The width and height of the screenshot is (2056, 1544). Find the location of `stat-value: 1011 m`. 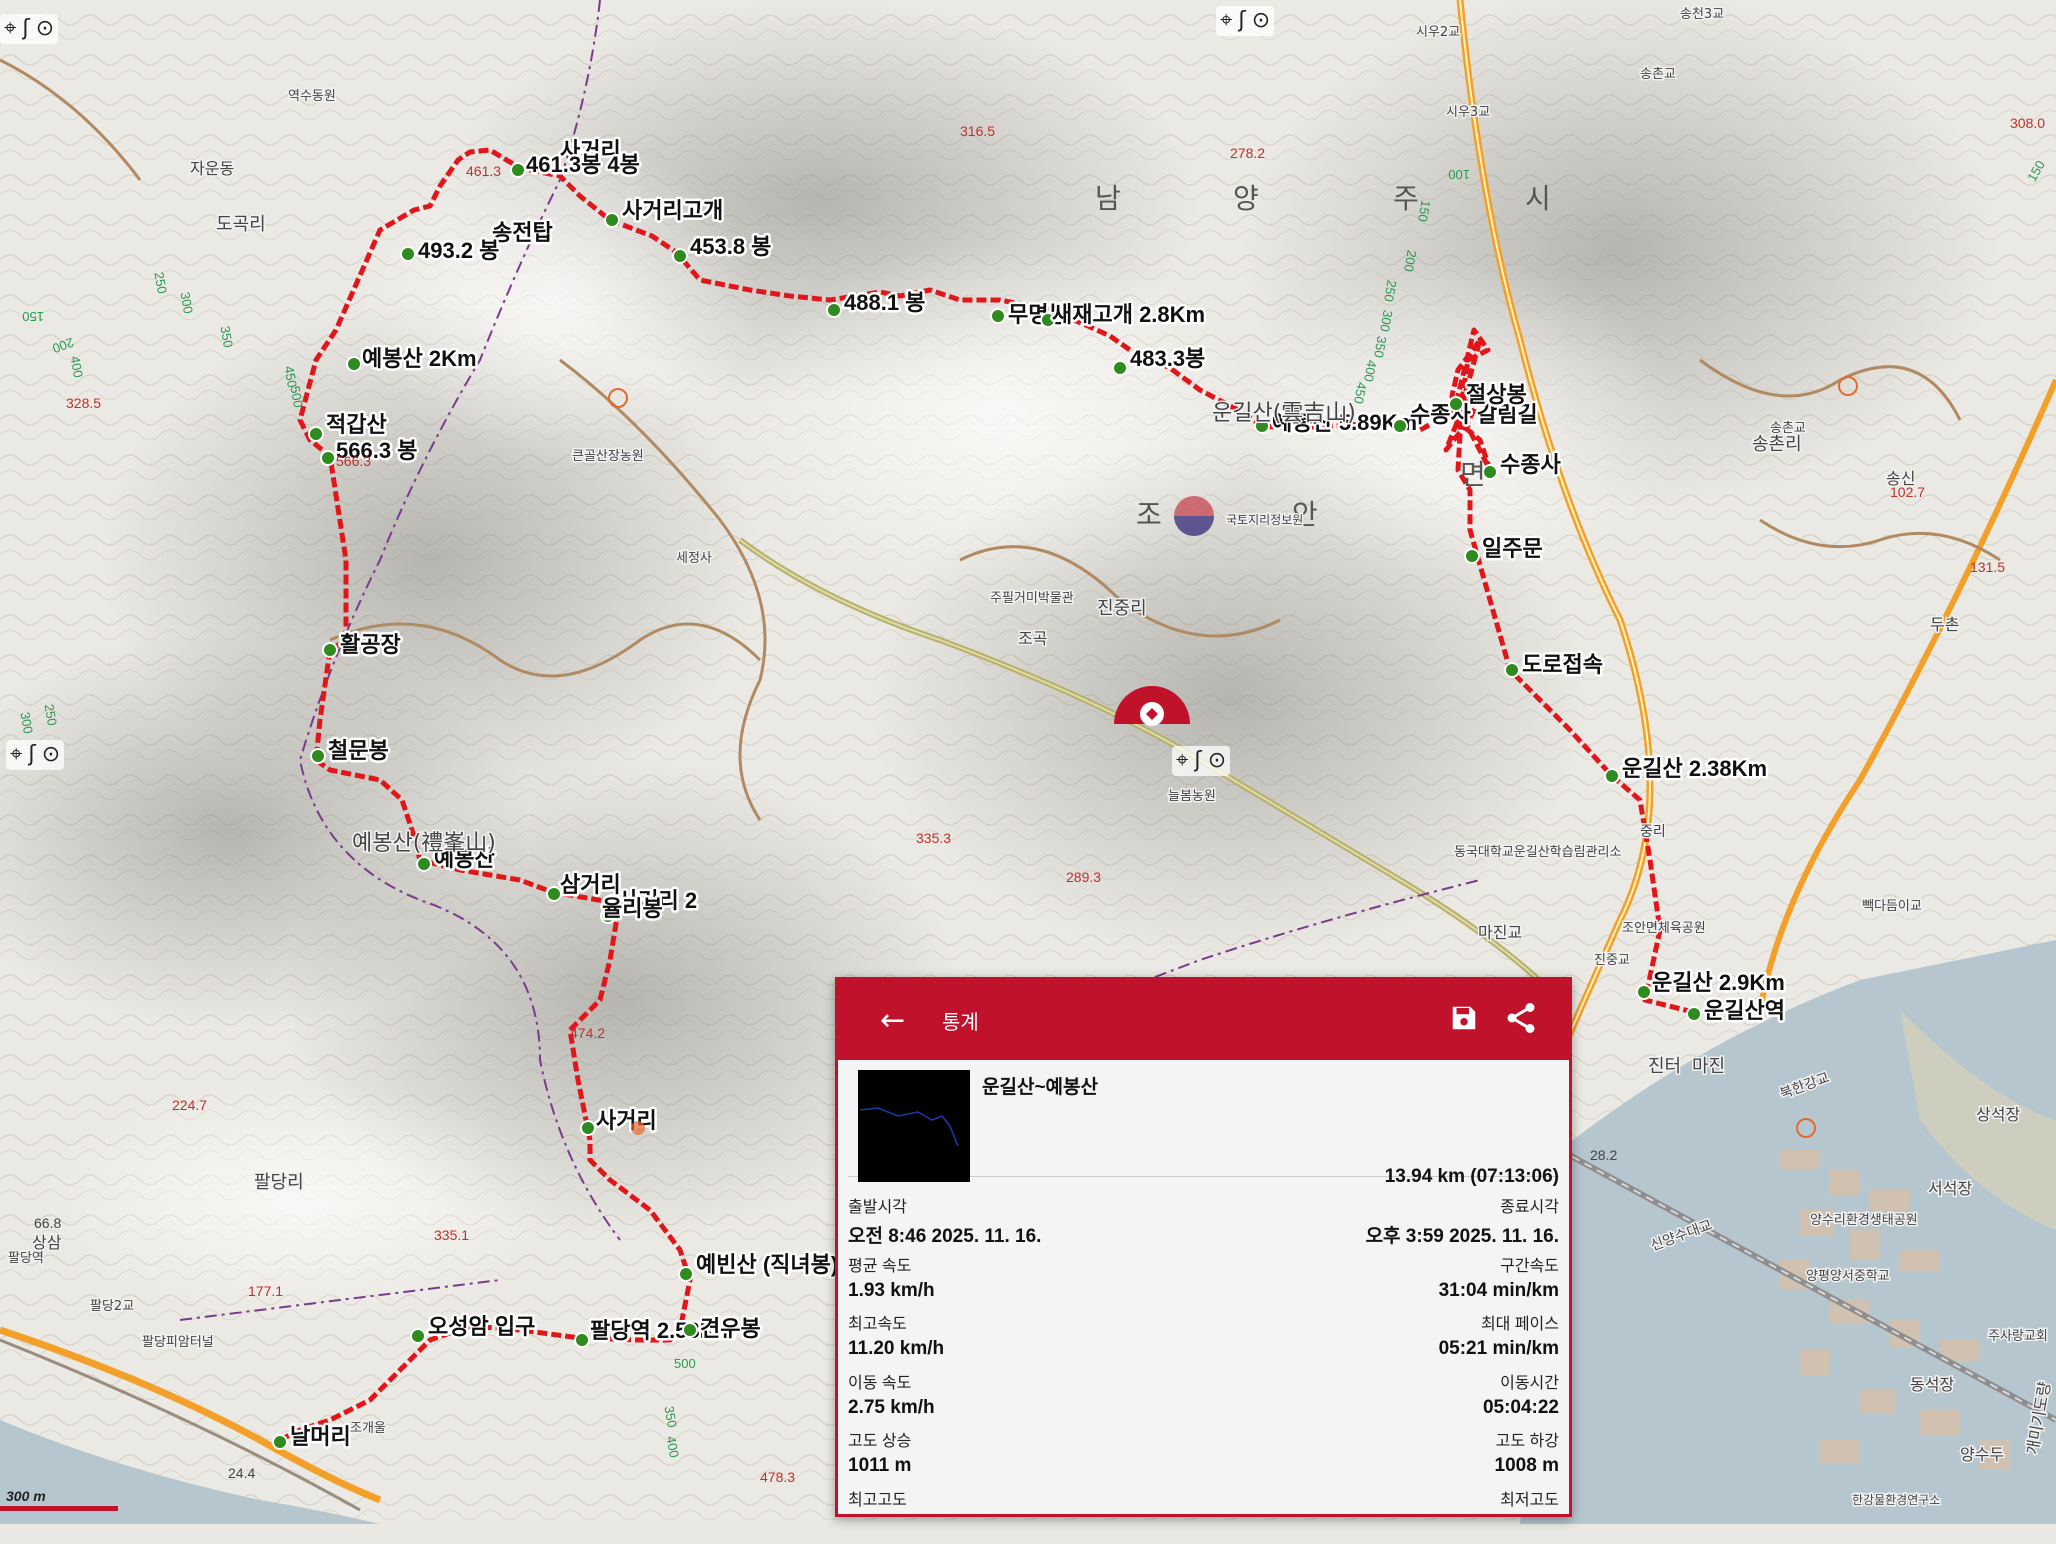

stat-value: 1011 m is located at coordinates (879, 1466).